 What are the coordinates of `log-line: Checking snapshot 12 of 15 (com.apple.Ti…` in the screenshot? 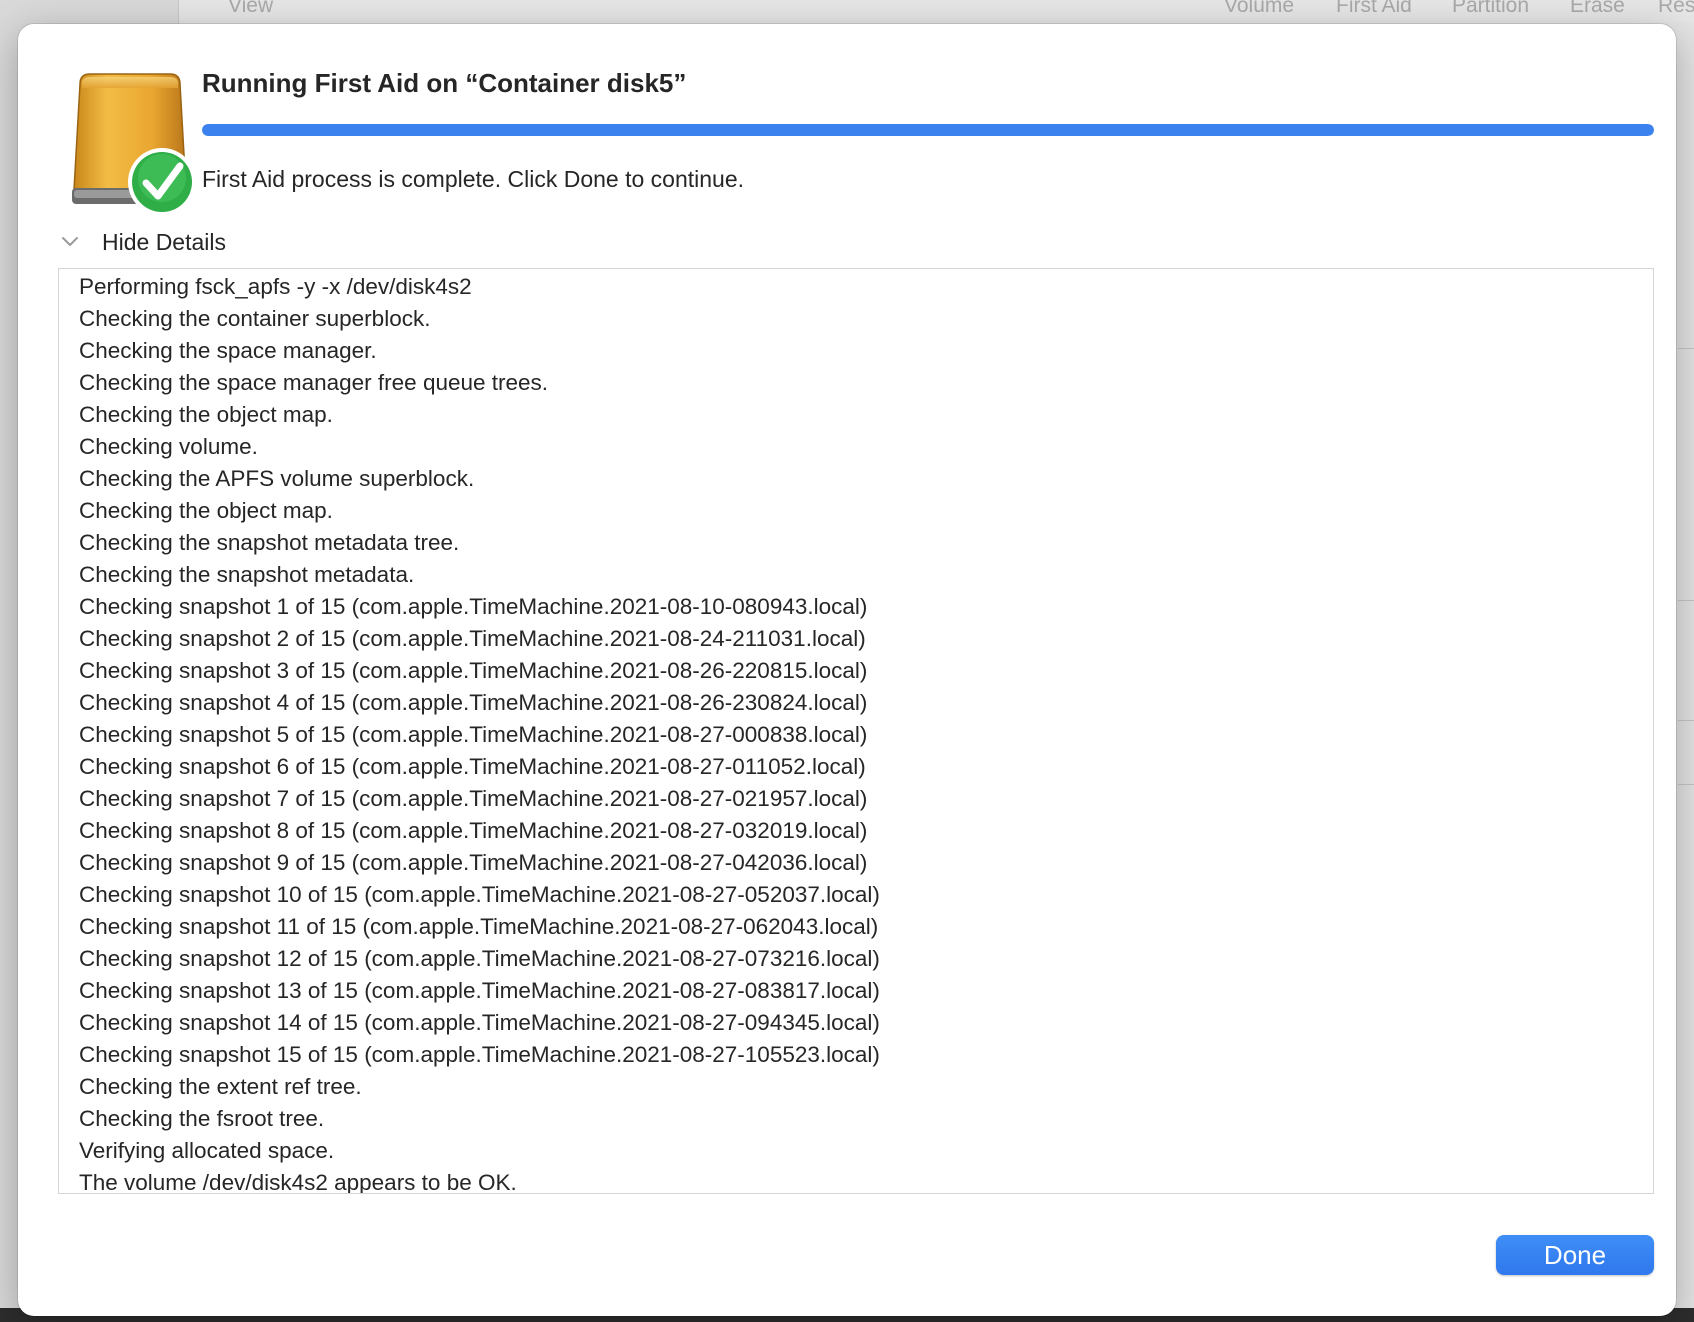 It's located at (479, 958).